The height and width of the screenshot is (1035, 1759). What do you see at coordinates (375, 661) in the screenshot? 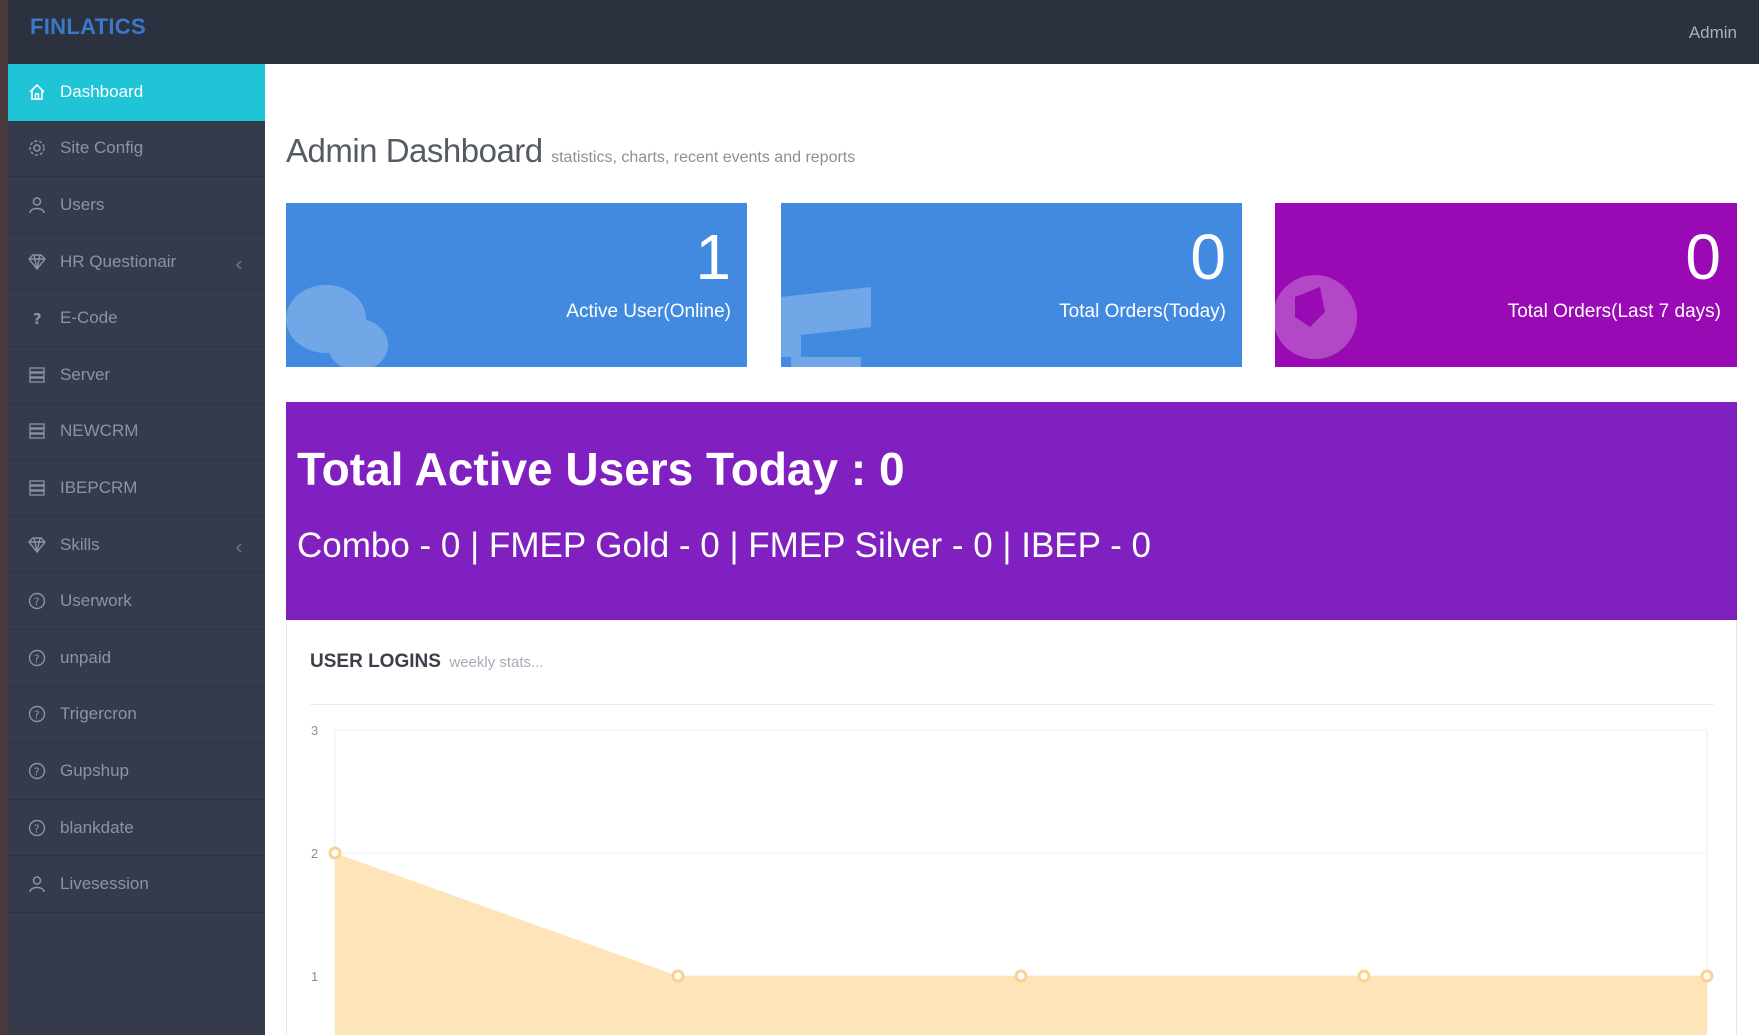
I see `panel-title: USER LOGINS` at bounding box center [375, 661].